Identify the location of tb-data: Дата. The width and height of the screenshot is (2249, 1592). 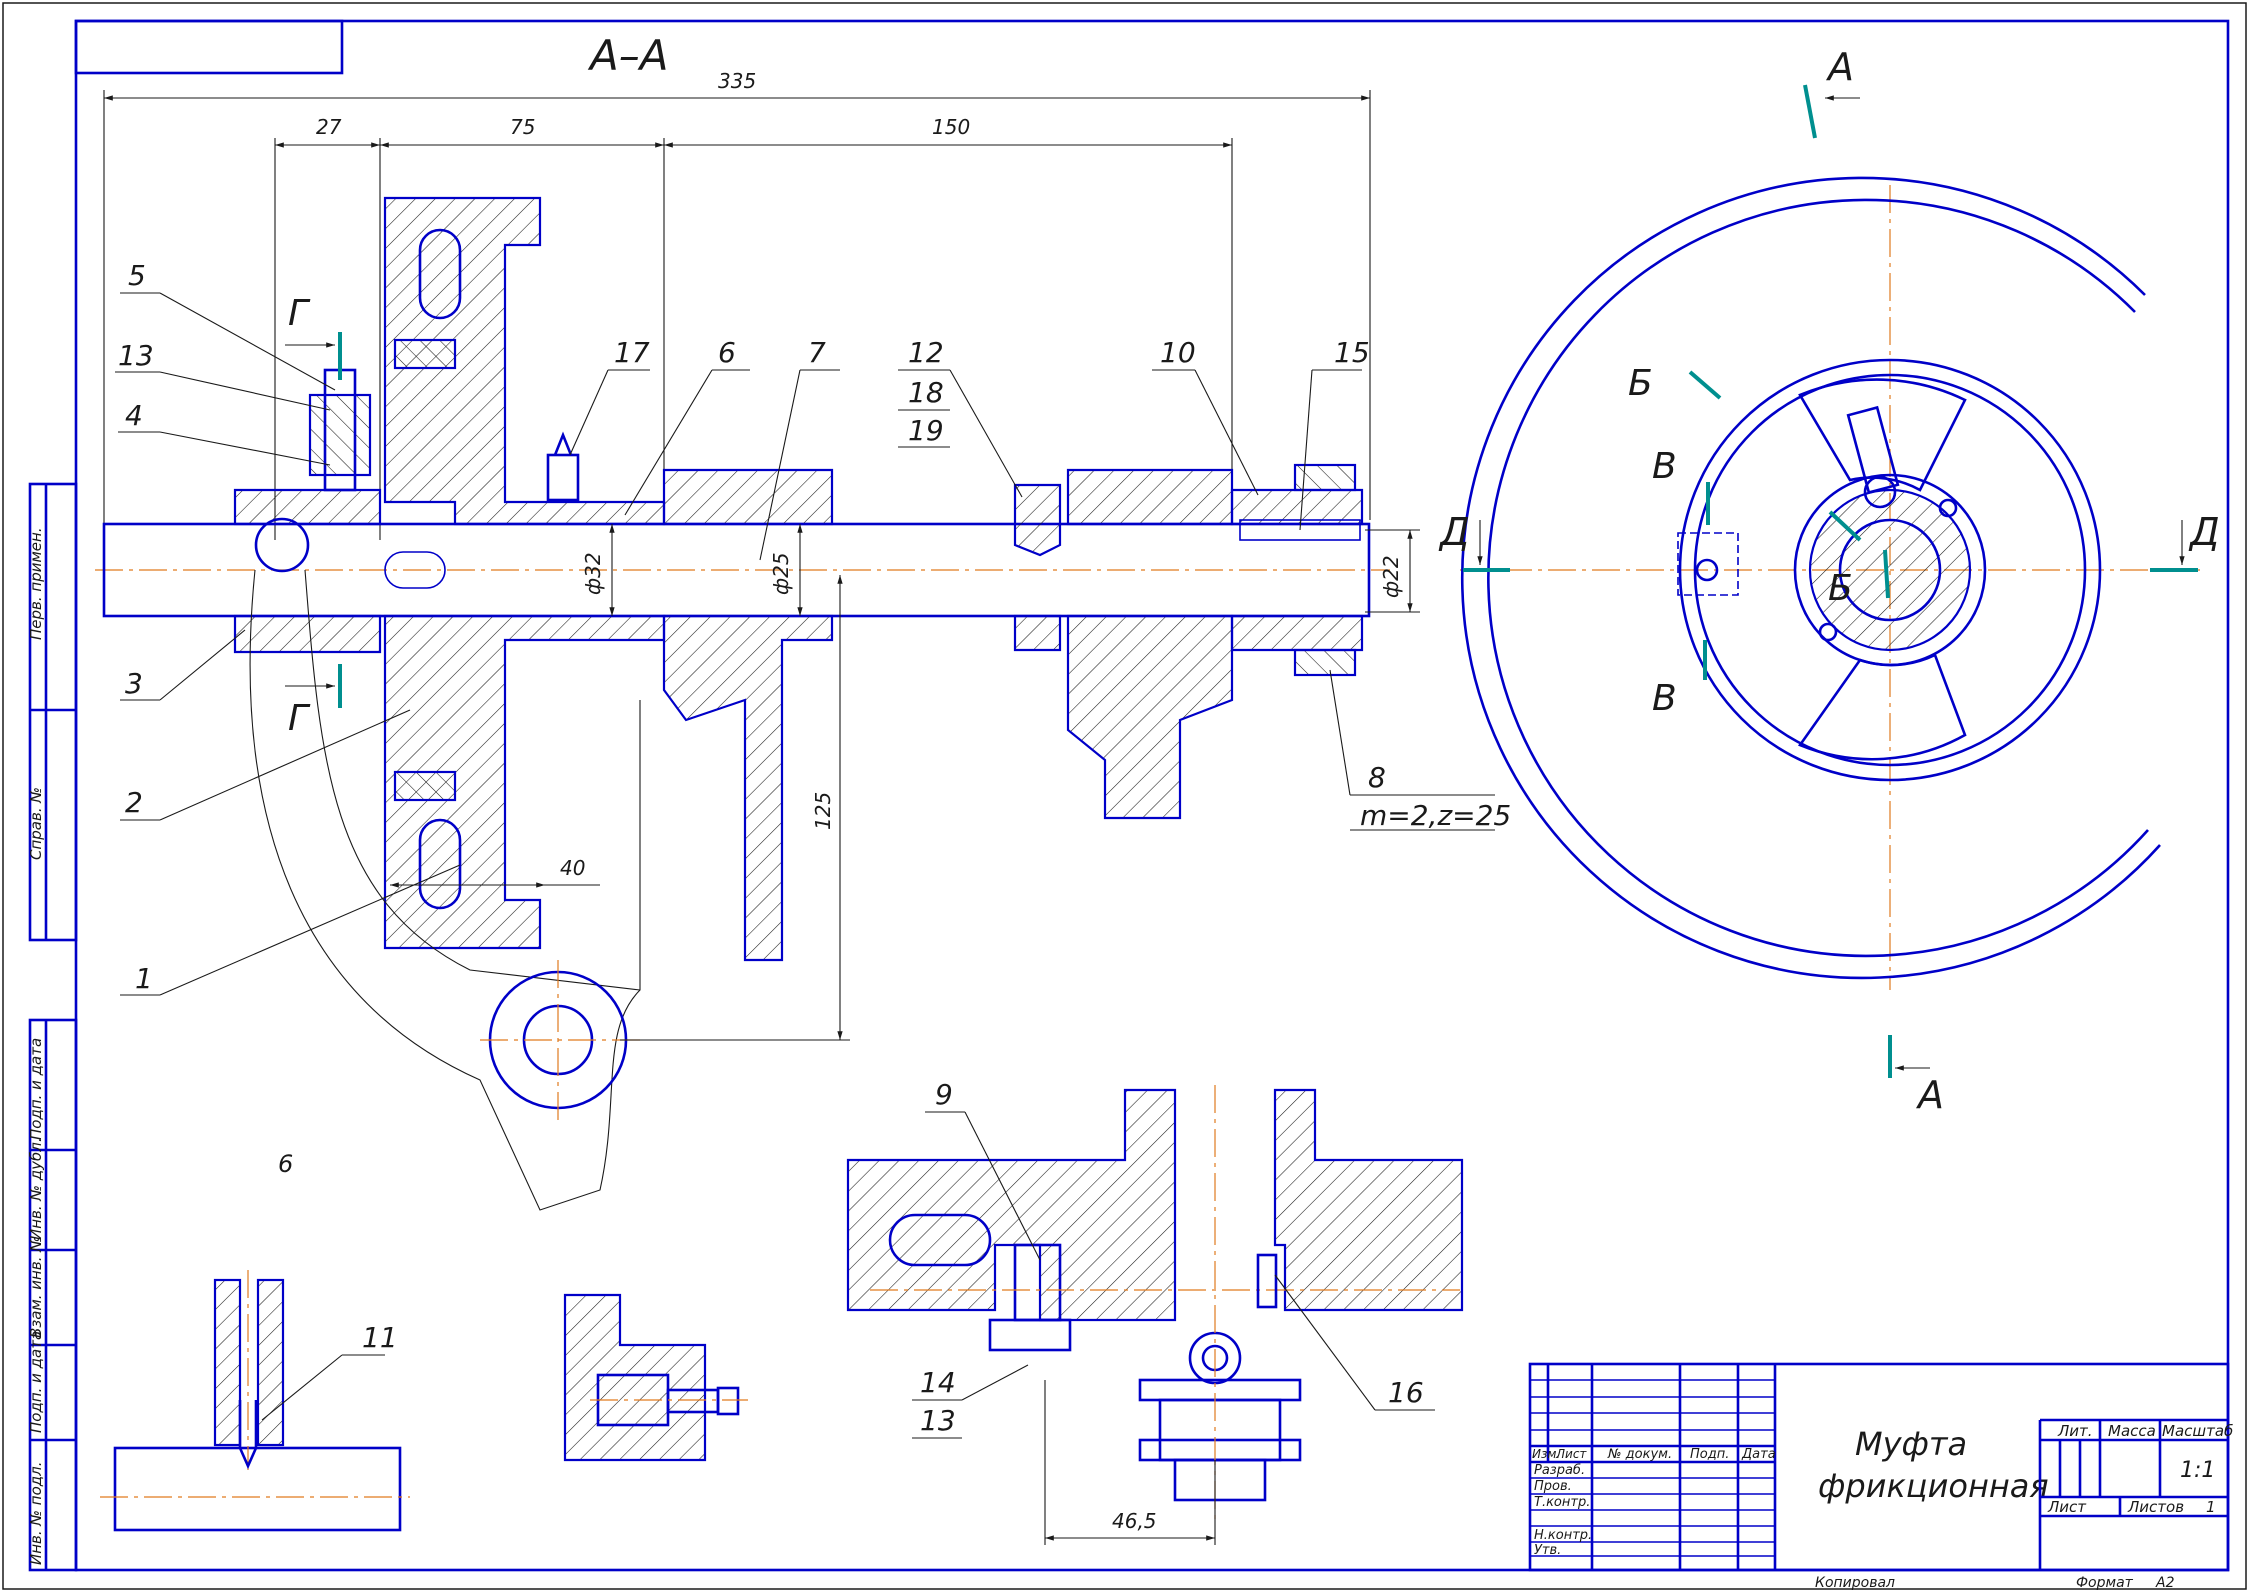
(1758, 1454).